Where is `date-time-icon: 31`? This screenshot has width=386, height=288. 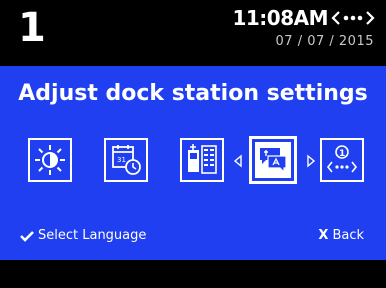 date-time-icon: 31 is located at coordinates (126, 160).